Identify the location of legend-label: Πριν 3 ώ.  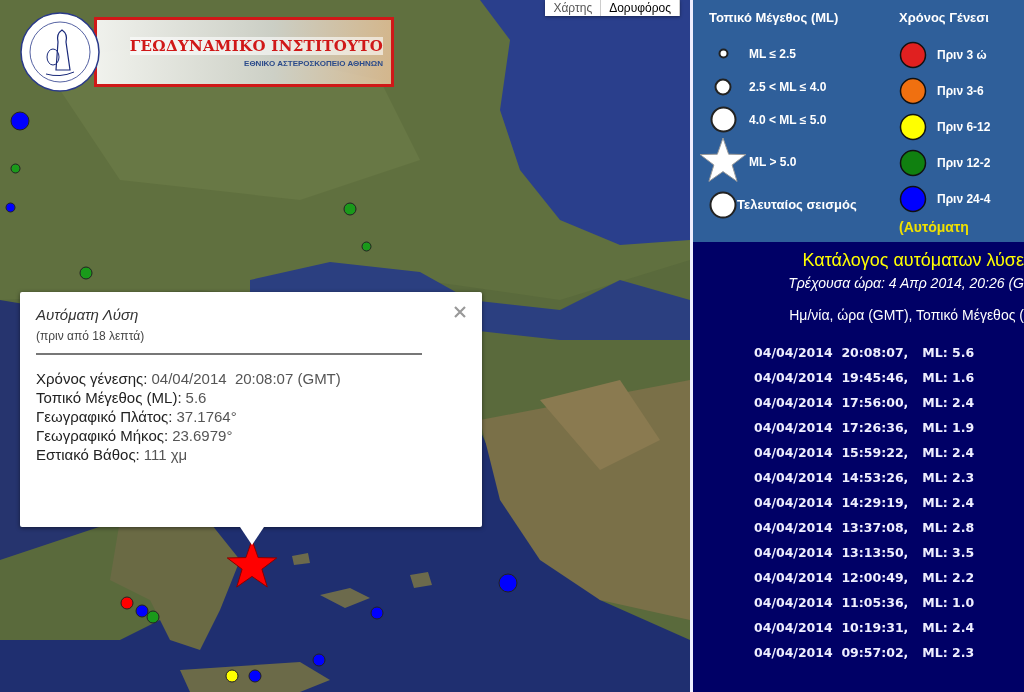
(962, 55).